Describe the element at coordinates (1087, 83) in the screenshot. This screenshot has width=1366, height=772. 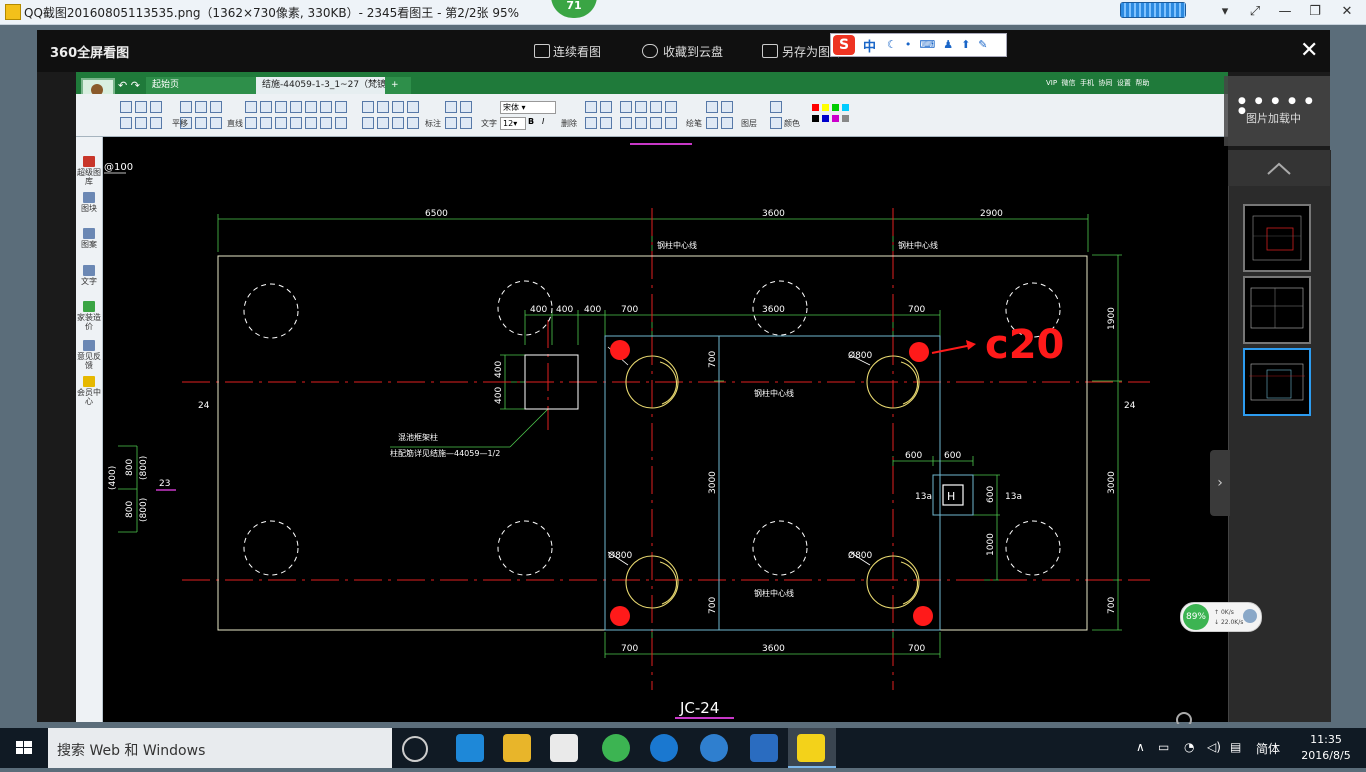
I see `phone-link: 手机` at that location.